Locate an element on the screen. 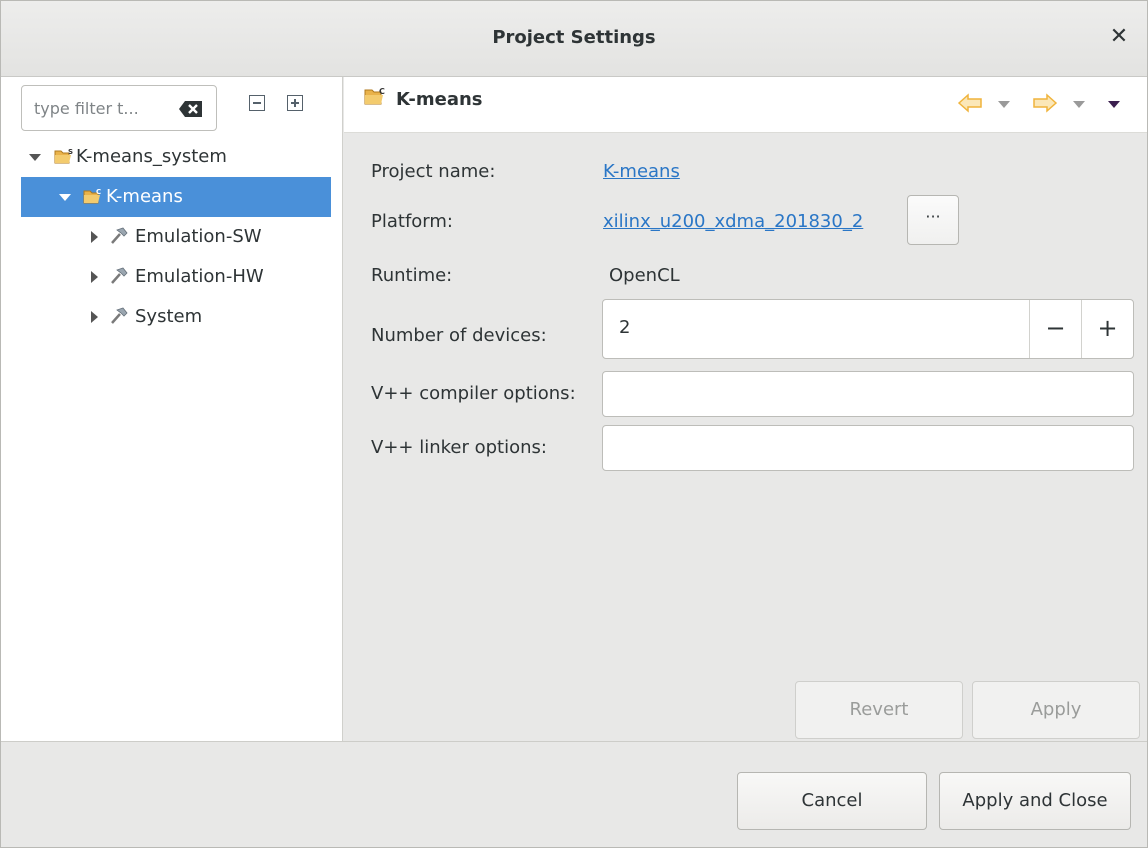  tree-item-label: K-means is located at coordinates (144, 196).